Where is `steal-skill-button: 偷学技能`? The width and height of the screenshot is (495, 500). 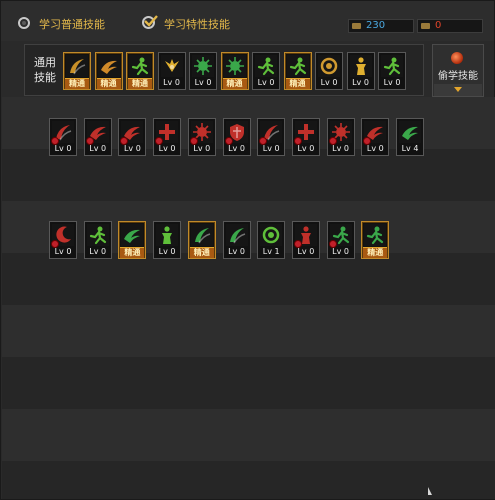
steal-skill-button: 偷学技能 is located at coordinates (458, 70).